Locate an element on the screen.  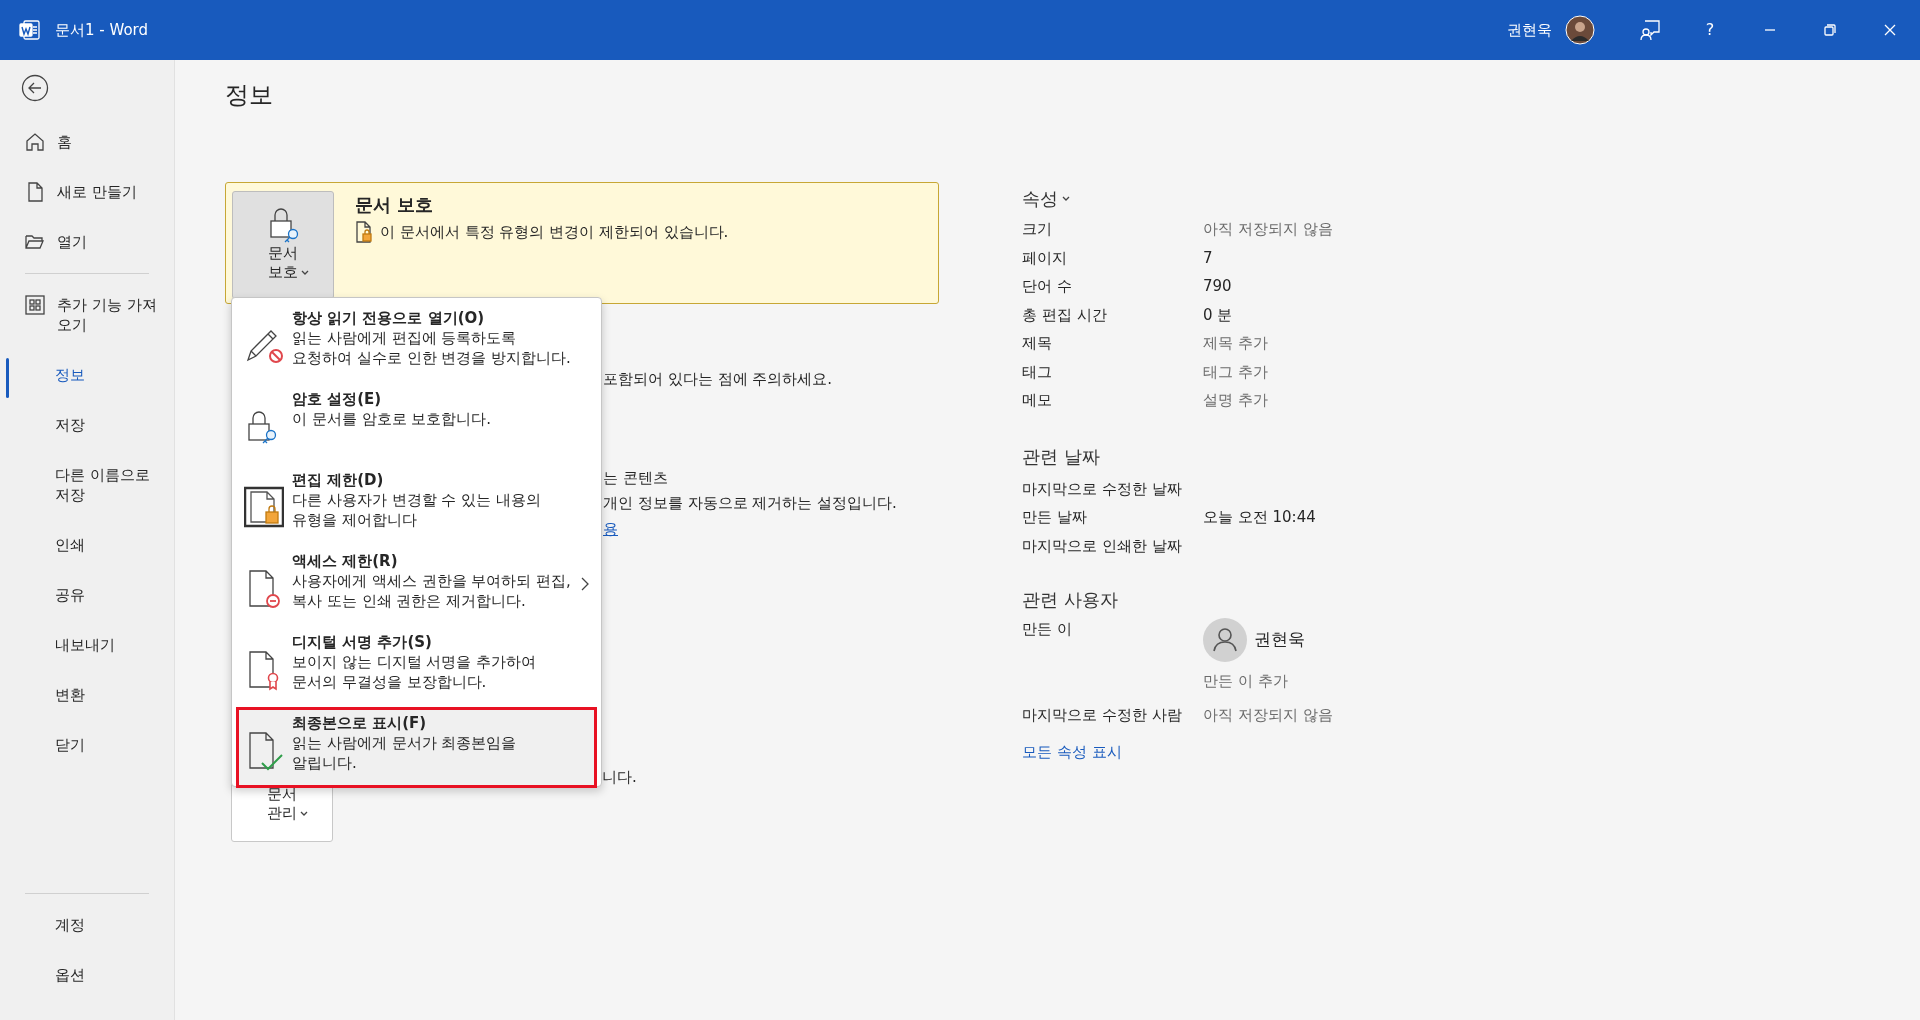
property-label: 마지막으로 인쇄한 날짜 is located at coordinates (1102, 546).